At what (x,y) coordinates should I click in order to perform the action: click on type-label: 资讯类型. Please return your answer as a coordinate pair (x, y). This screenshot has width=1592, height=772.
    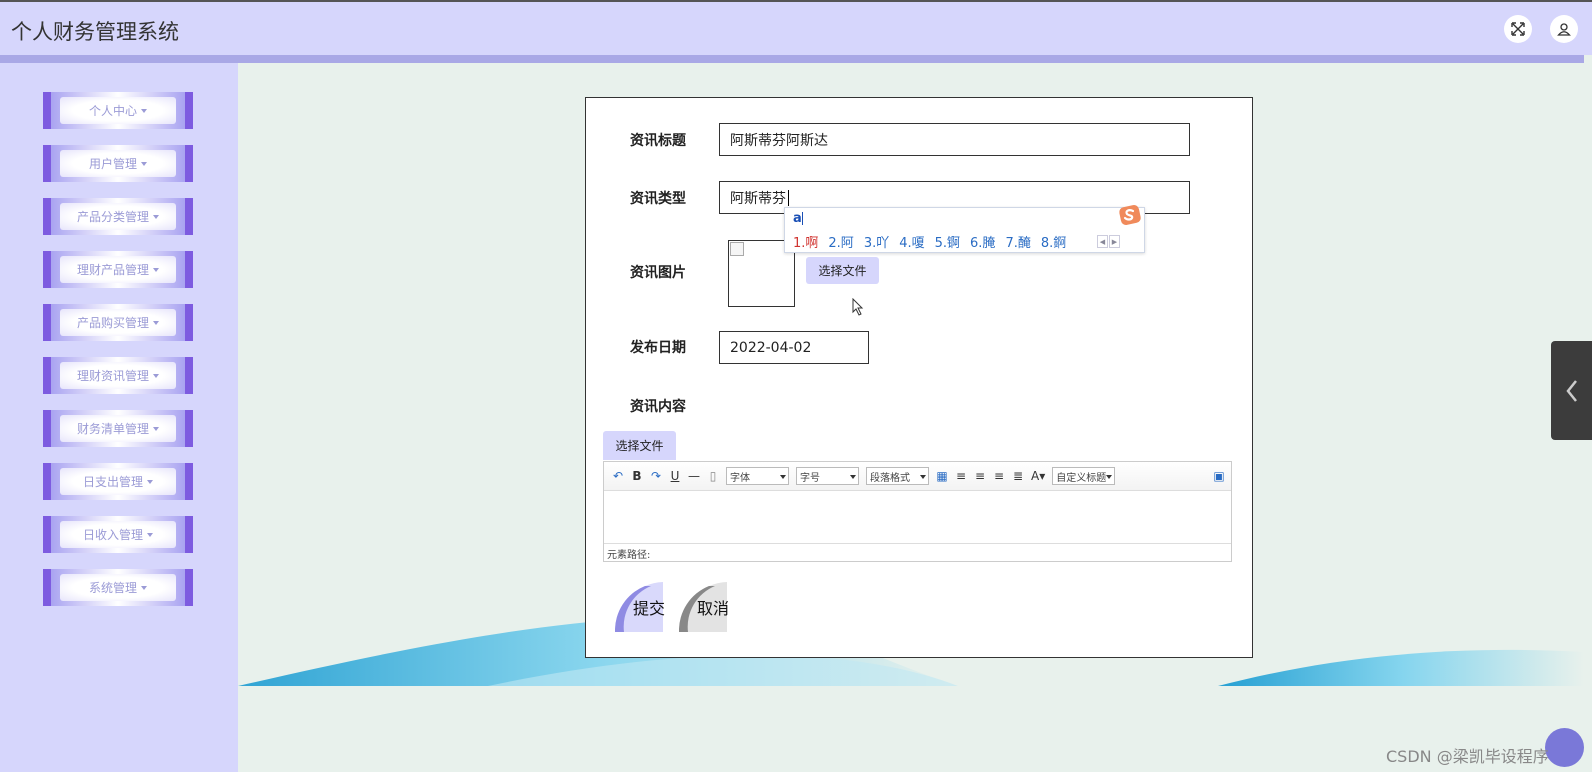
    Looking at the image, I should click on (658, 199).